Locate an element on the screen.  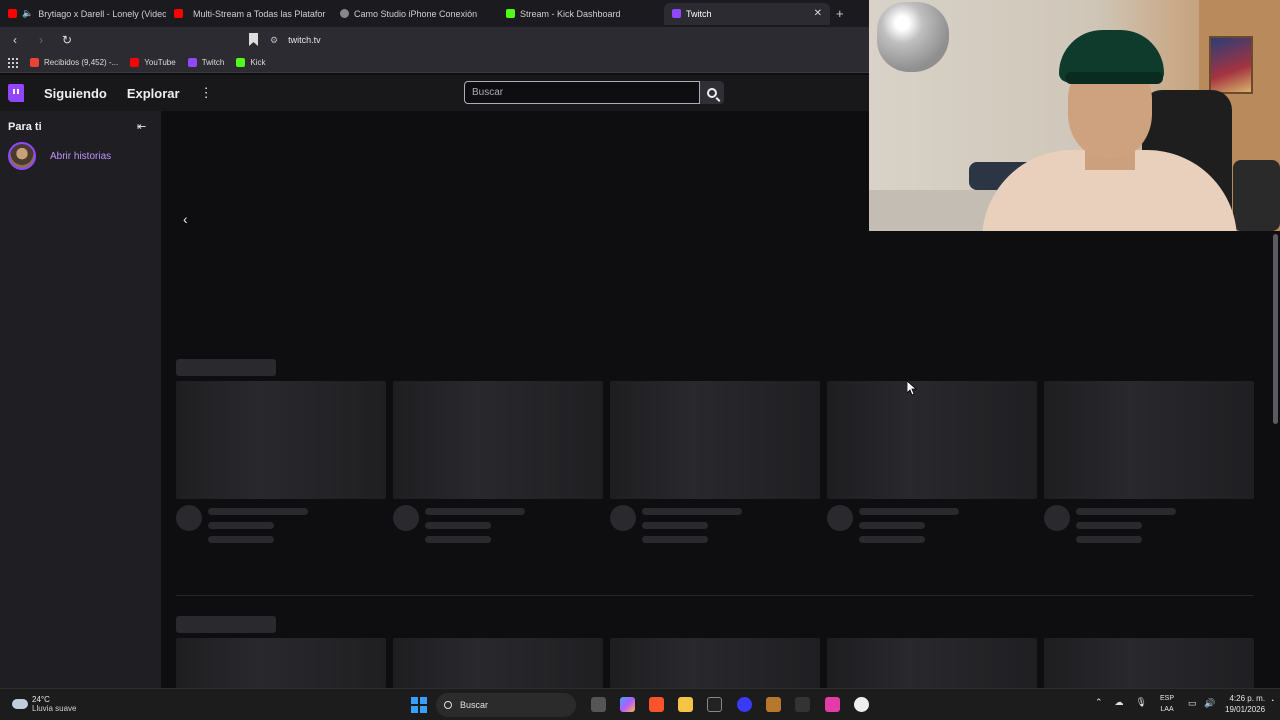
section-divider is located at coordinates (715, 595).